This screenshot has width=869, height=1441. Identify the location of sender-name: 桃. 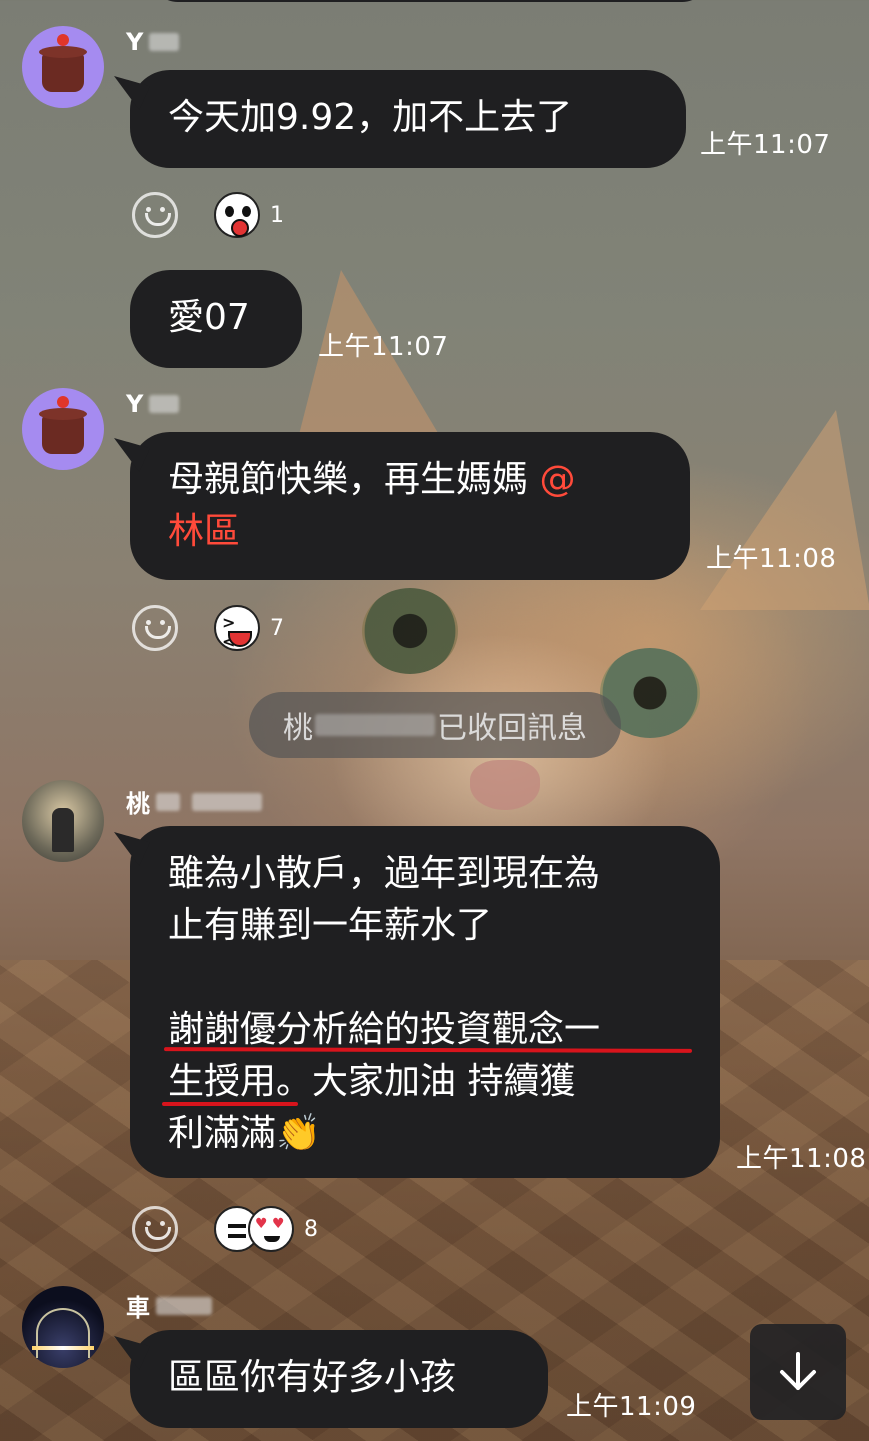
(194, 801).